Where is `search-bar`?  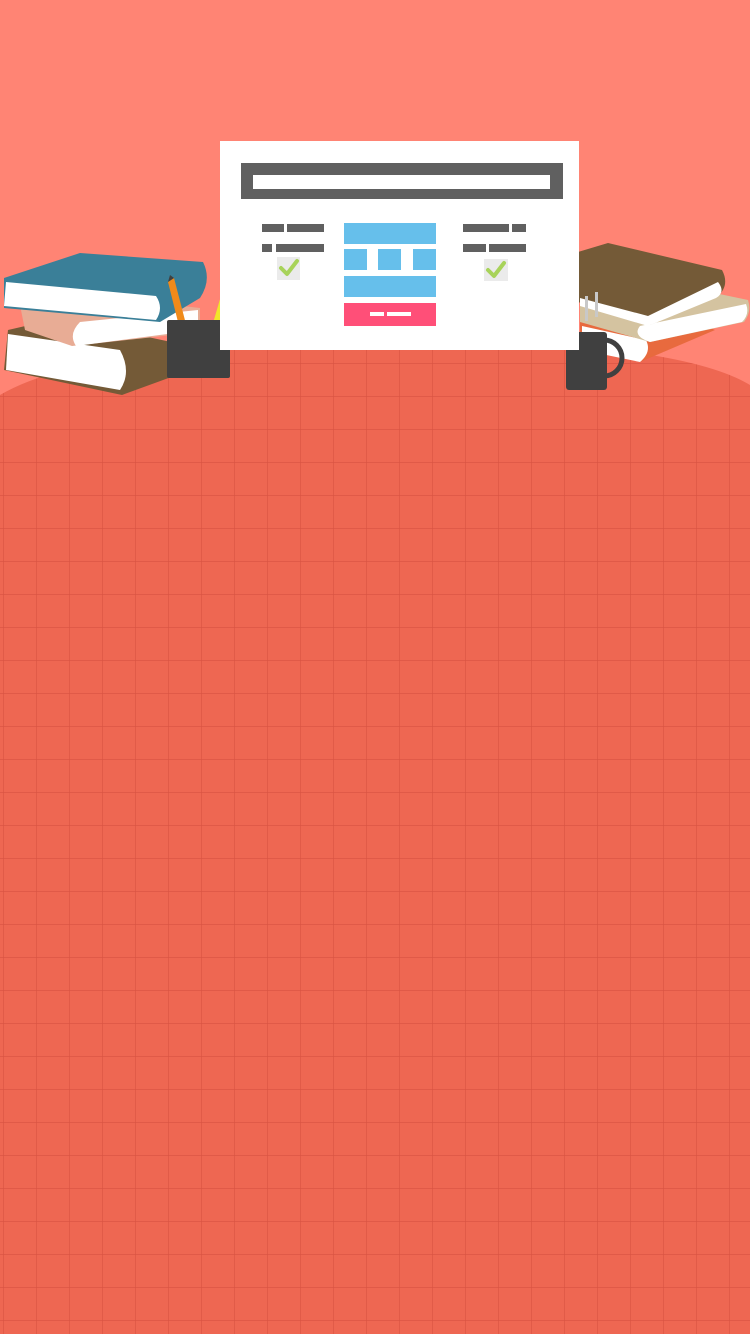
search-bar is located at coordinates (402, 181).